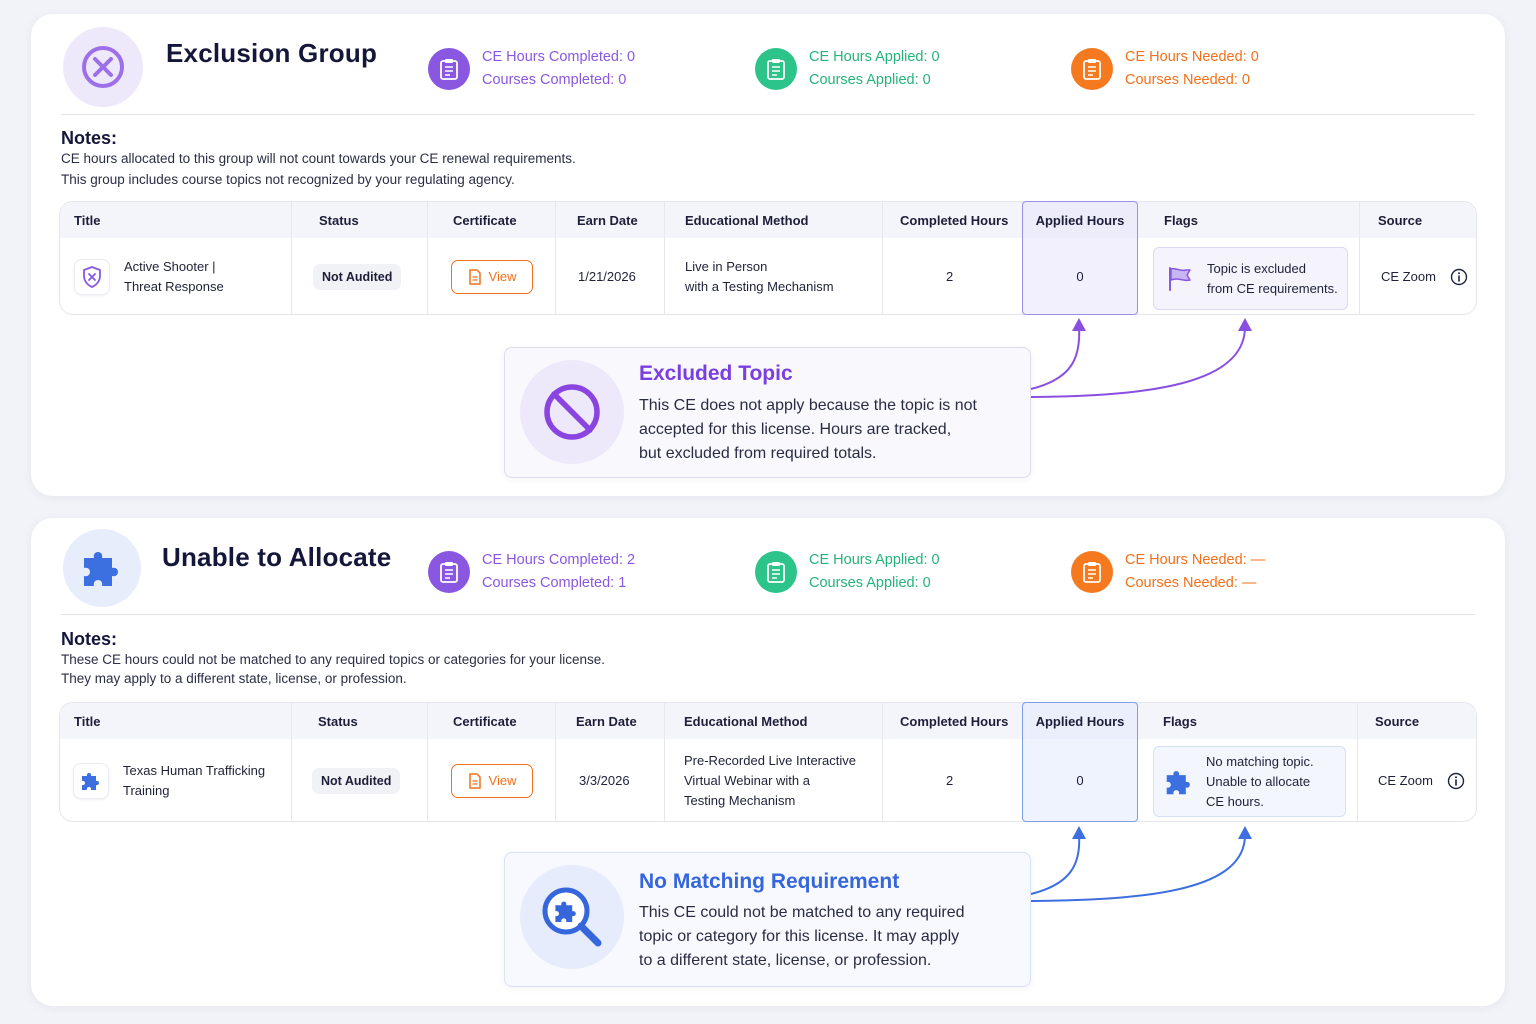  I want to click on earn-date: 1/21/2026, so click(607, 276).